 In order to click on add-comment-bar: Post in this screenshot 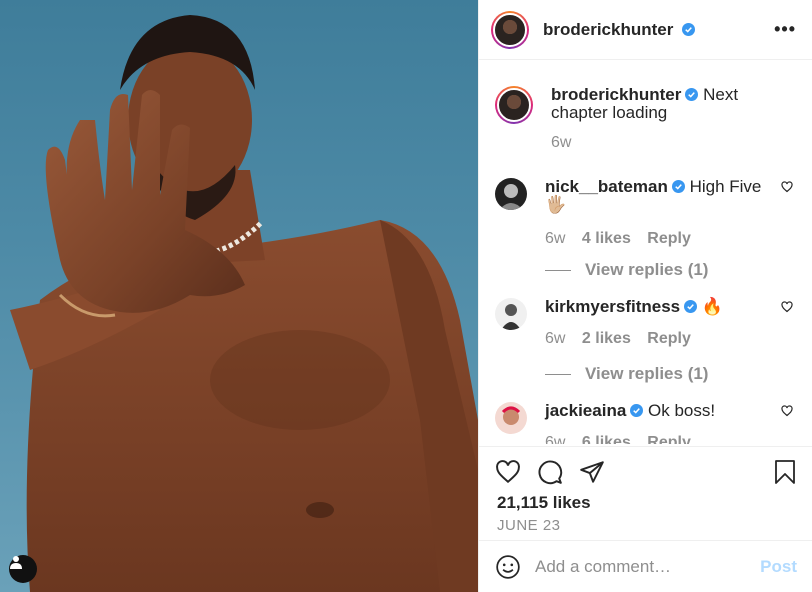, I will do `click(645, 566)`.